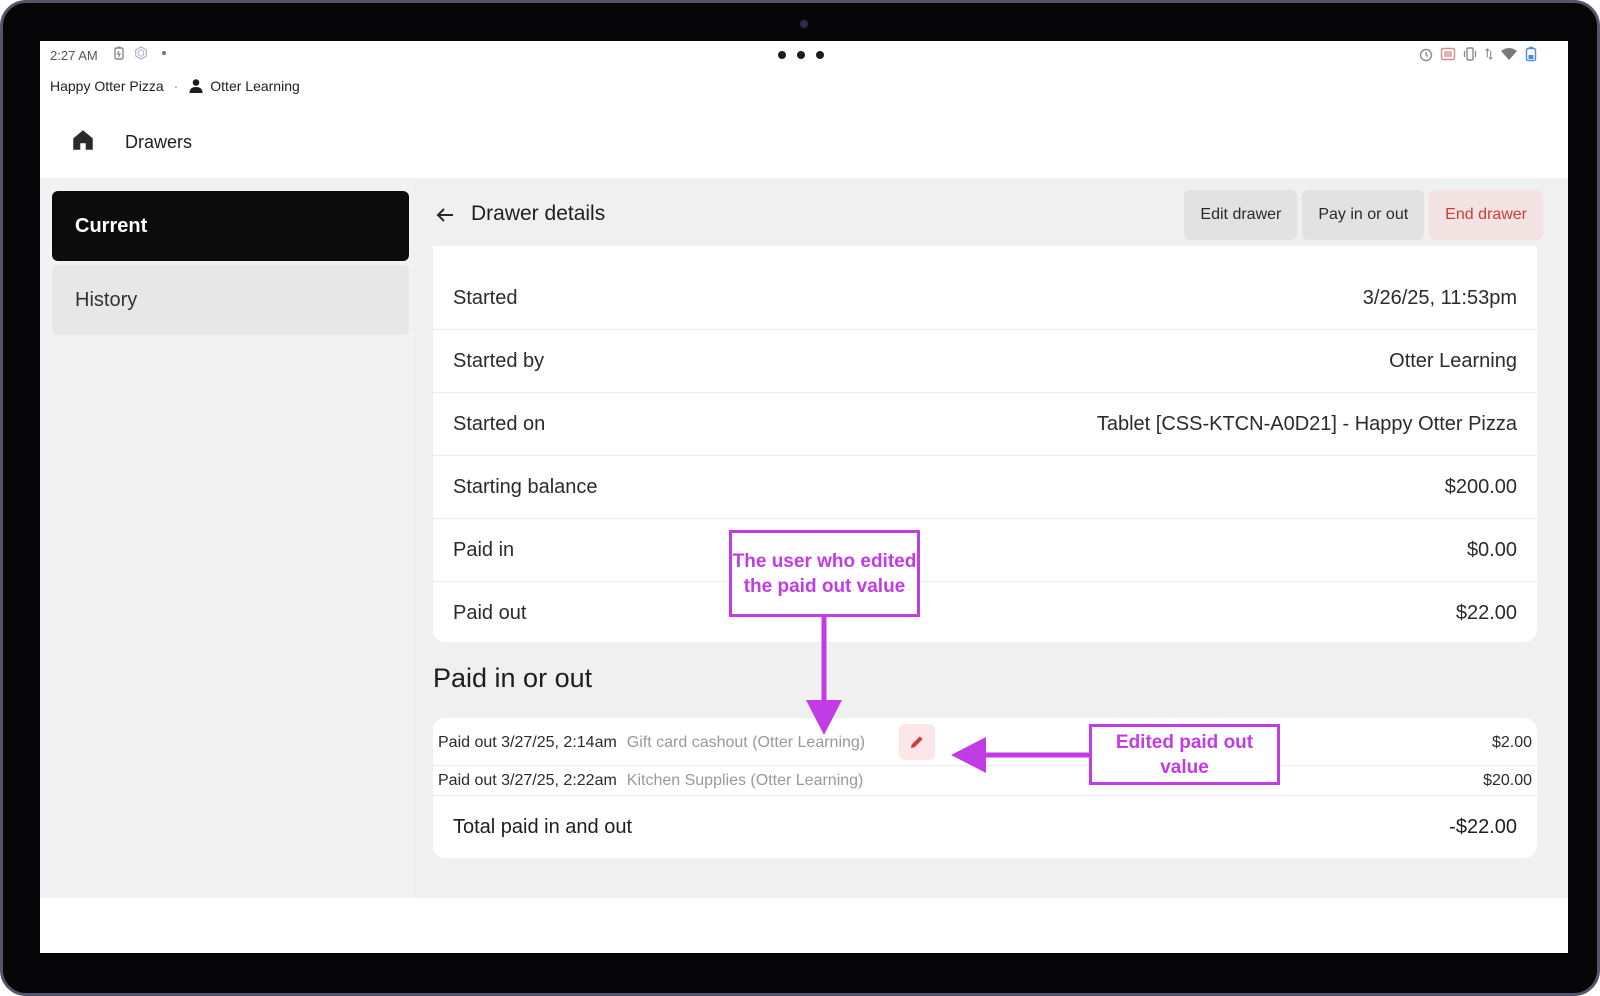 The width and height of the screenshot is (1600, 996). Describe the element at coordinates (985, 487) in the screenshot. I see `detail-row-starting-balance: Starting balance $200.00` at that location.